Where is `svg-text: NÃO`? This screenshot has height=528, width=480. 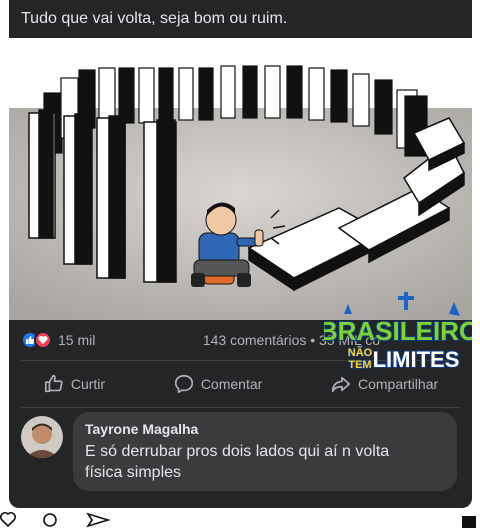
svg-text: NÃO is located at coordinates (360, 352).